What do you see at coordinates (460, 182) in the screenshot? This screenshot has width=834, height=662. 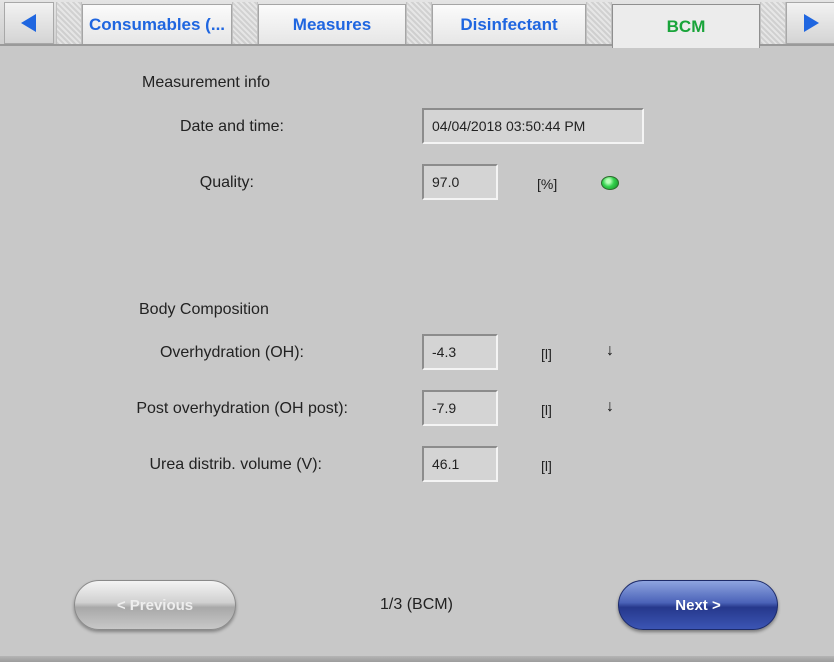 I see `quality-field: 97.0` at bounding box center [460, 182].